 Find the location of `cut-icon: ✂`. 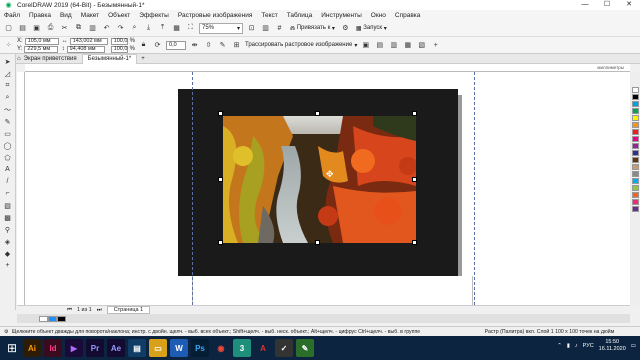

cut-icon: ✂ is located at coordinates (64, 28).